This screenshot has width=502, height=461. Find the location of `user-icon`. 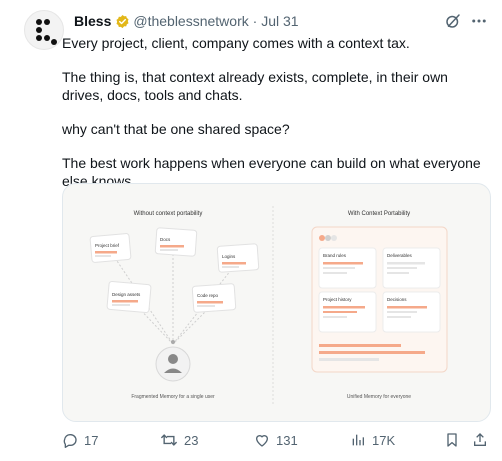

user-icon is located at coordinates (173, 364).